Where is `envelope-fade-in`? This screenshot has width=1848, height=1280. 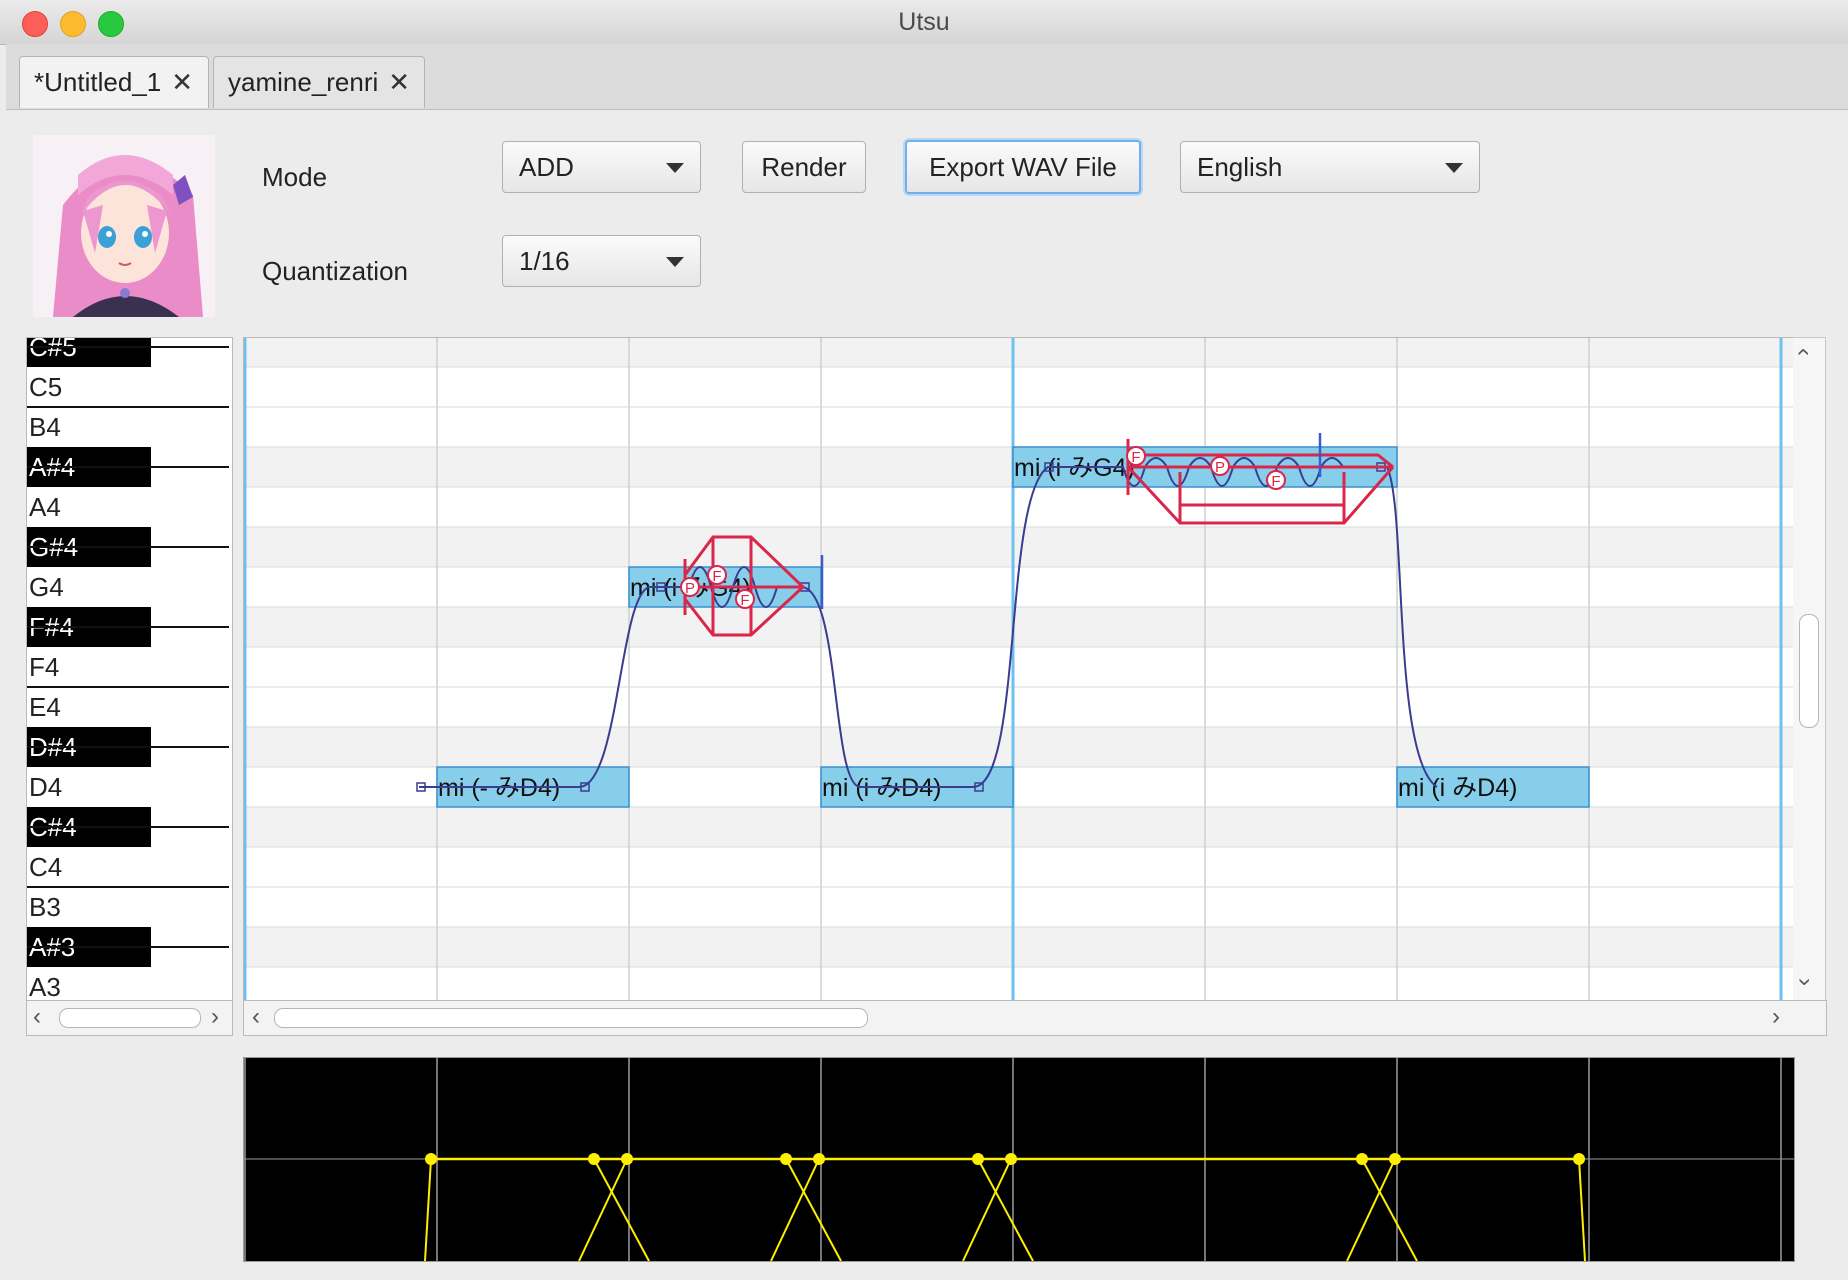 envelope-fade-in is located at coordinates (428, 1210).